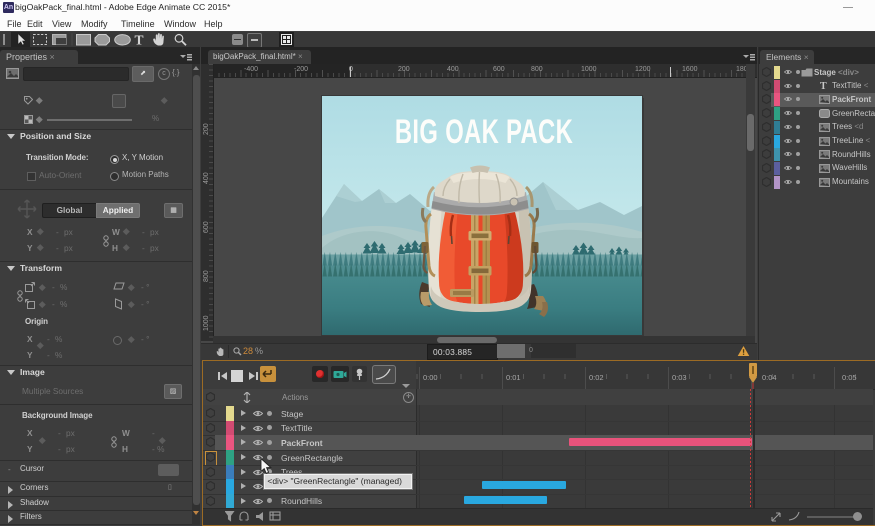 Image resolution: width=875 pixels, height=526 pixels. Describe the element at coordinates (484, 132) in the screenshot. I see `svg-text: BIG OAK PACK` at that location.